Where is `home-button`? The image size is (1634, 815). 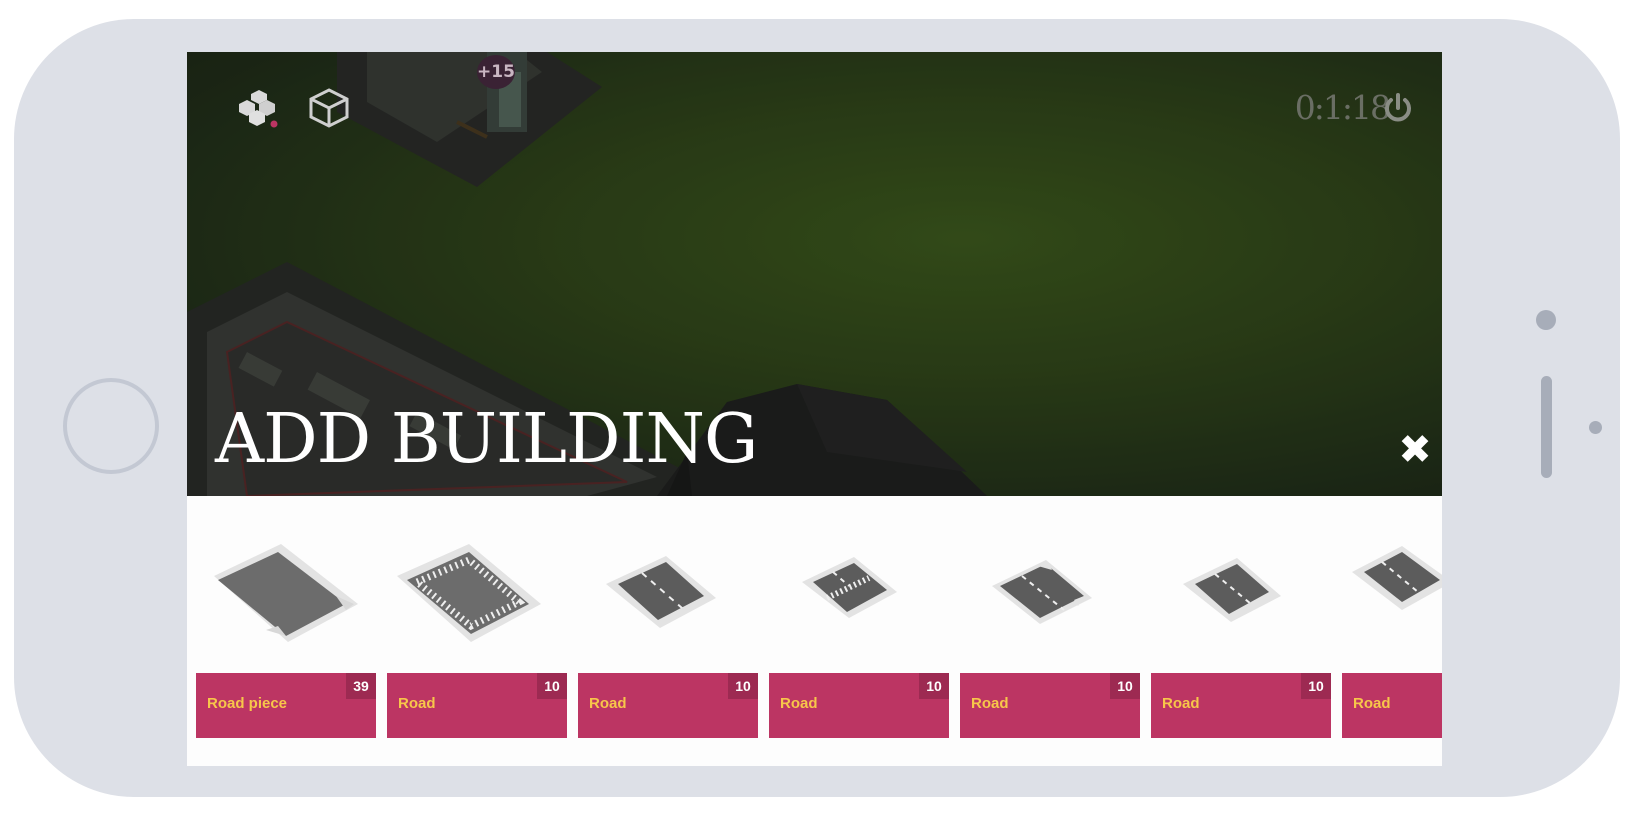 home-button is located at coordinates (111, 426).